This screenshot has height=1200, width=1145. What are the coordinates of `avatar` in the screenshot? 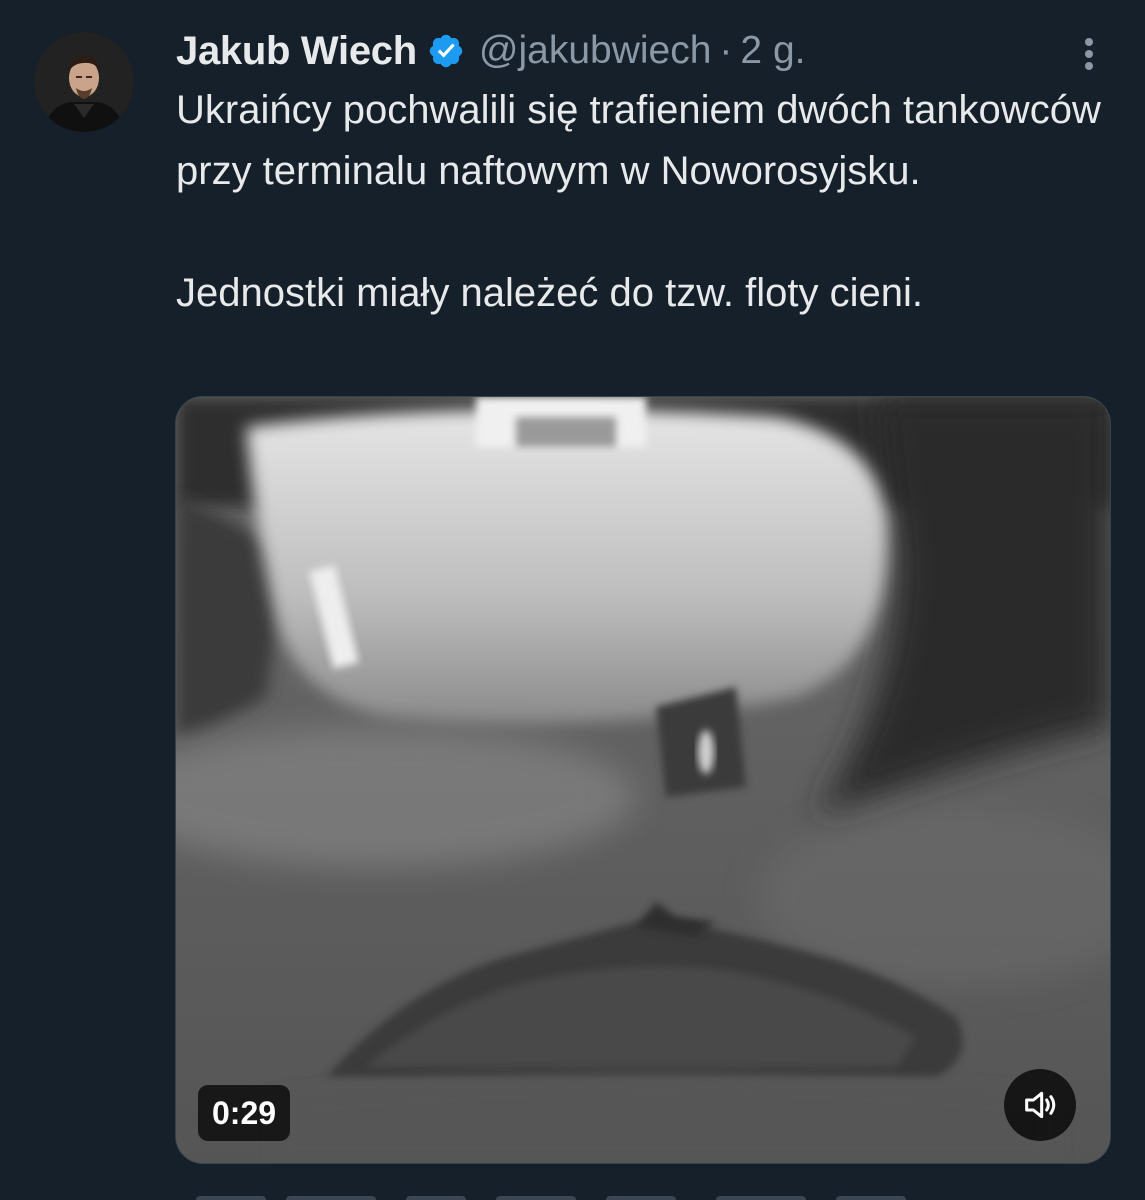 It's located at (84, 82).